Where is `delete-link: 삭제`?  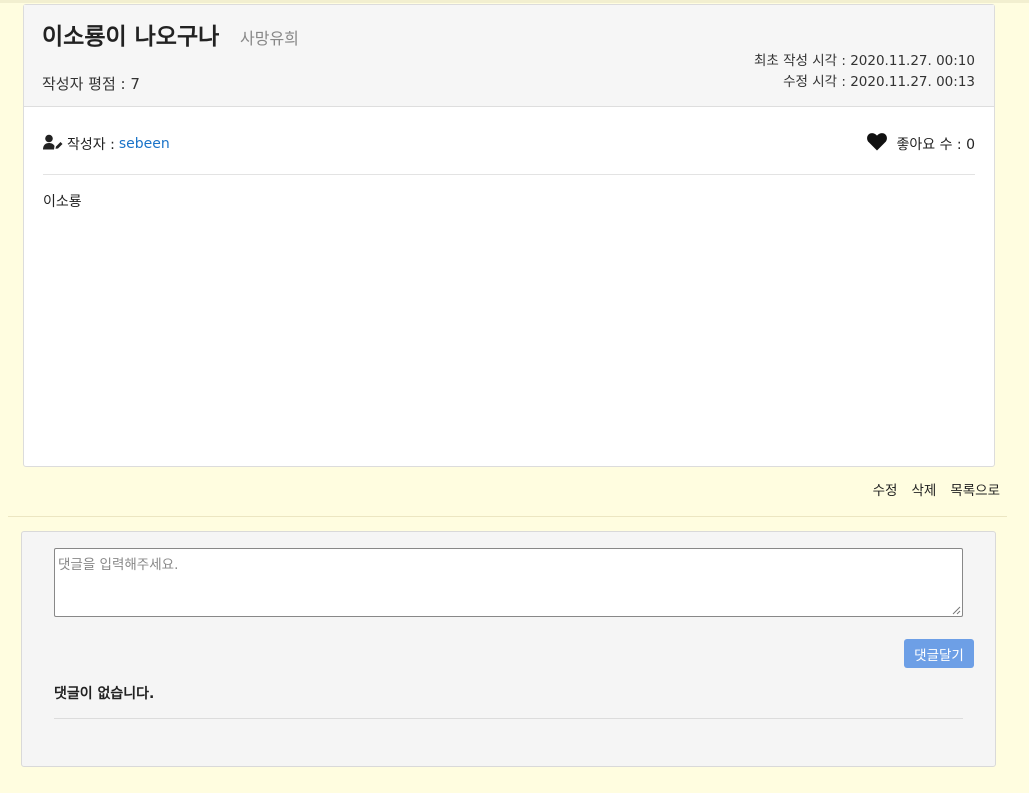 delete-link: 삭제 is located at coordinates (923, 489).